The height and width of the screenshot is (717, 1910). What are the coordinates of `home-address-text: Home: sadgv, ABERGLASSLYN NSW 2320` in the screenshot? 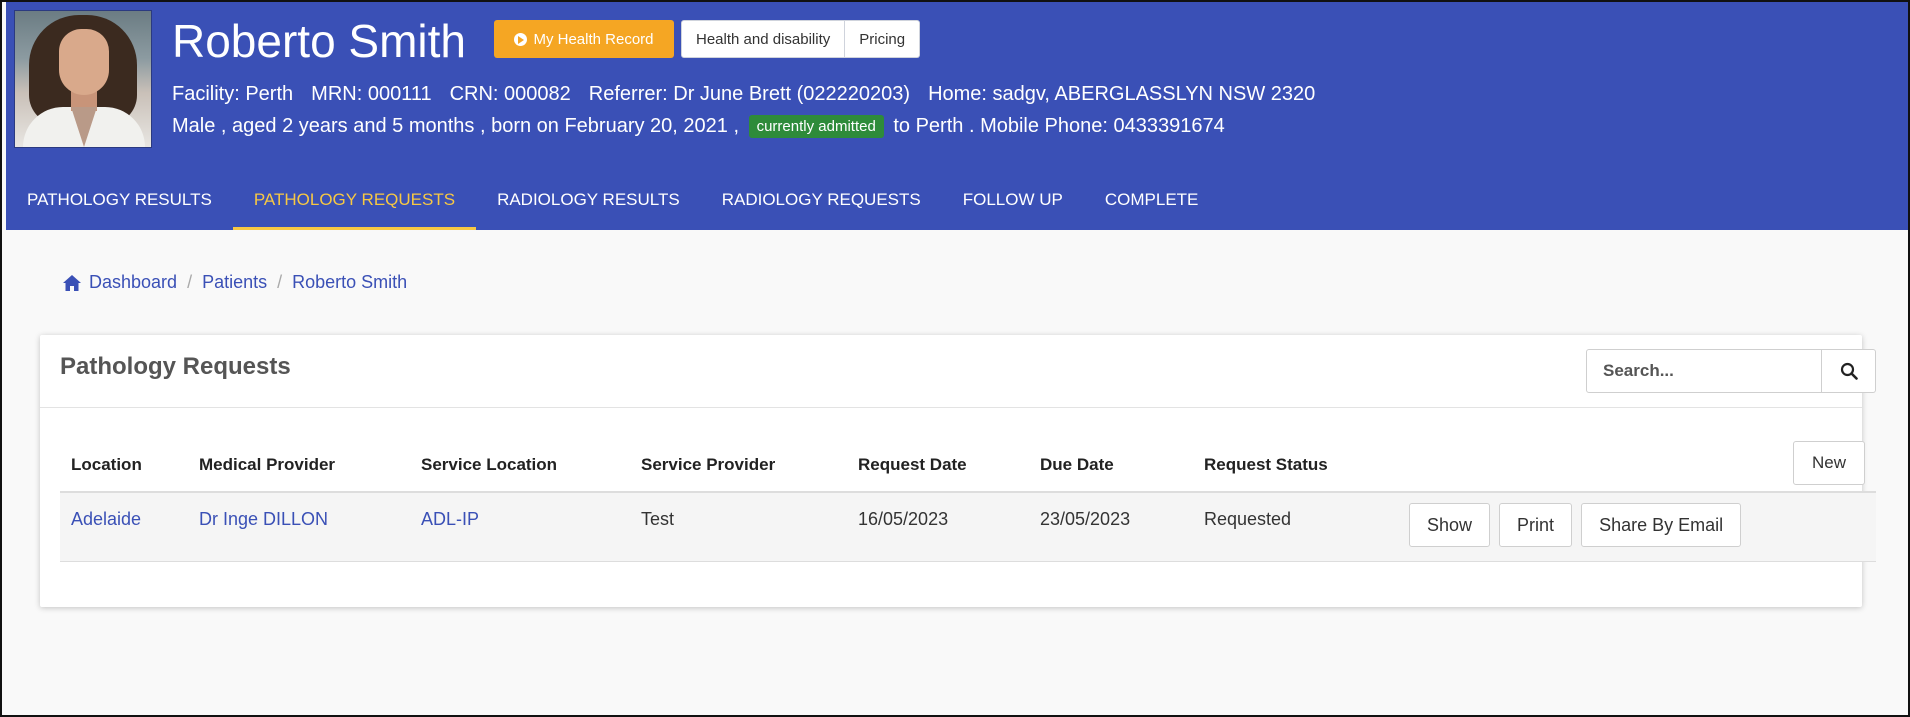 It's located at (1122, 94).